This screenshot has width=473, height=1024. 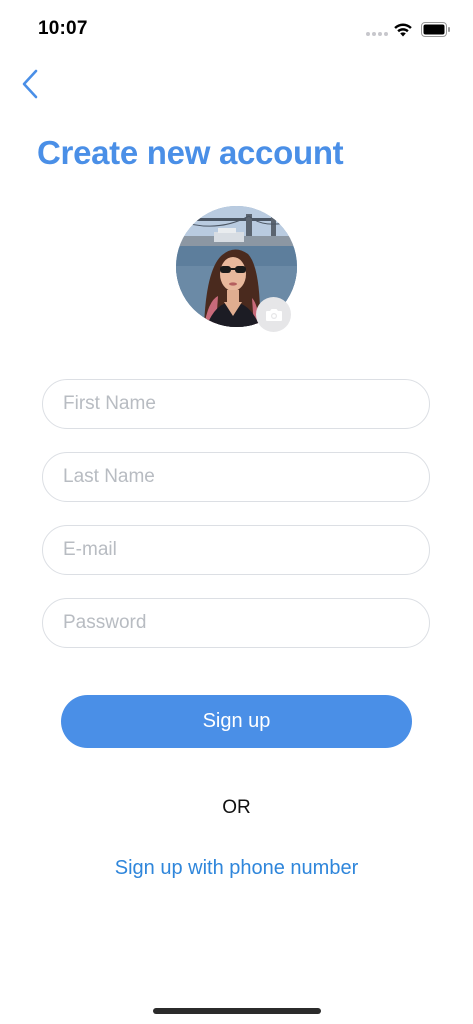 I want to click on sign-up-button: Sign up, so click(x=236, y=721).